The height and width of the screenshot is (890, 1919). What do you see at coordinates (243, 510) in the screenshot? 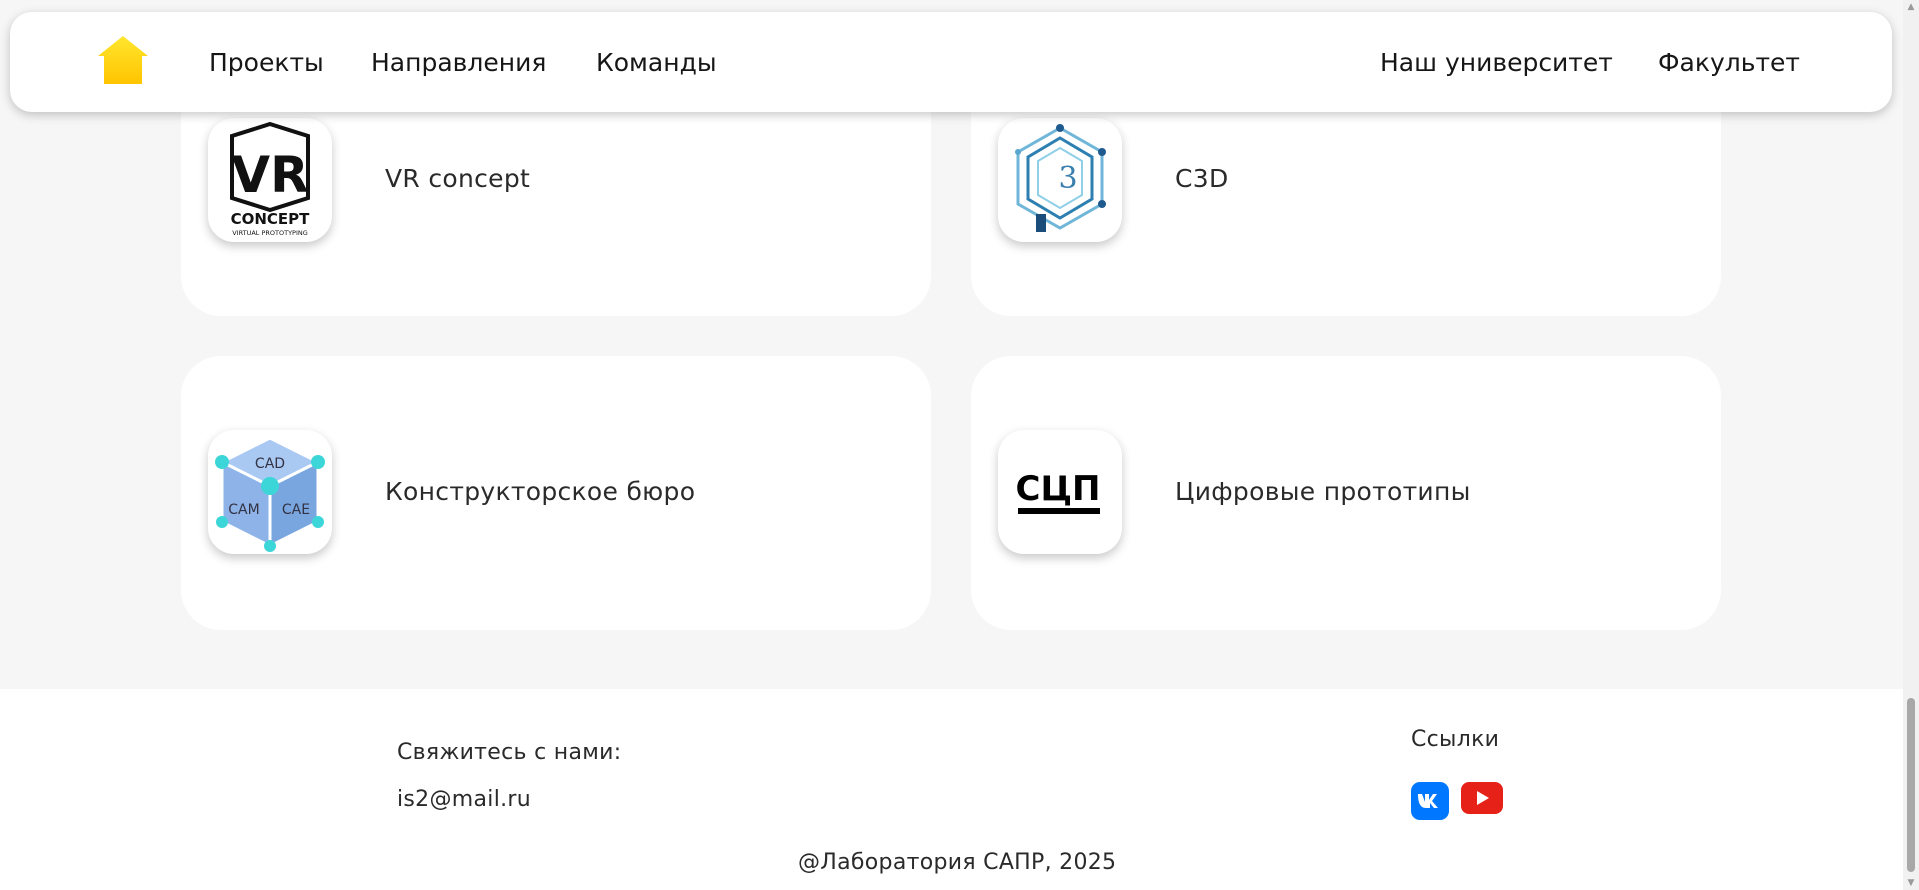
I see `svg-text: CAM` at bounding box center [243, 510].